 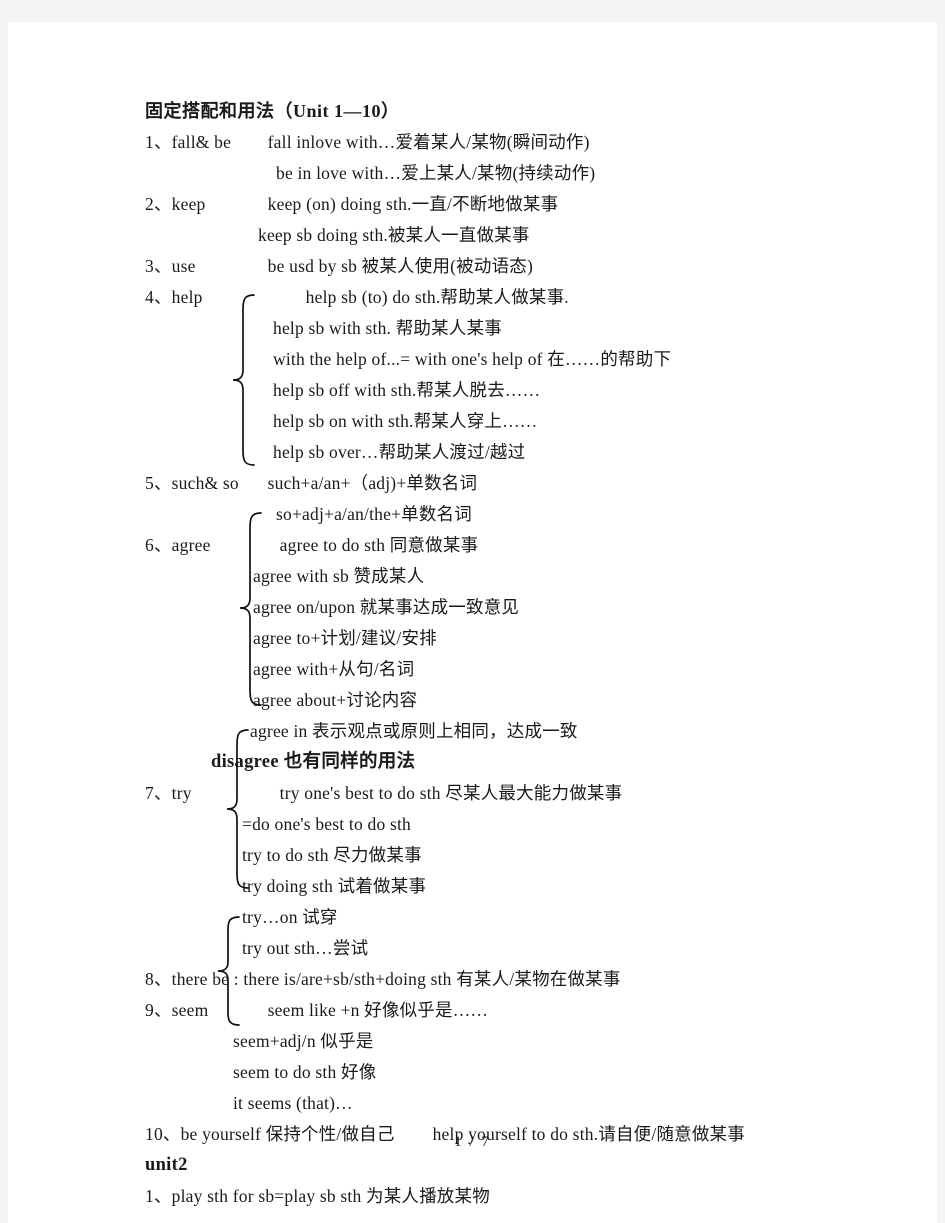 What do you see at coordinates (428, 142) in the screenshot?
I see `entry-line: fall inlove with…爱着某人/某物(瞬间动作)` at bounding box center [428, 142].